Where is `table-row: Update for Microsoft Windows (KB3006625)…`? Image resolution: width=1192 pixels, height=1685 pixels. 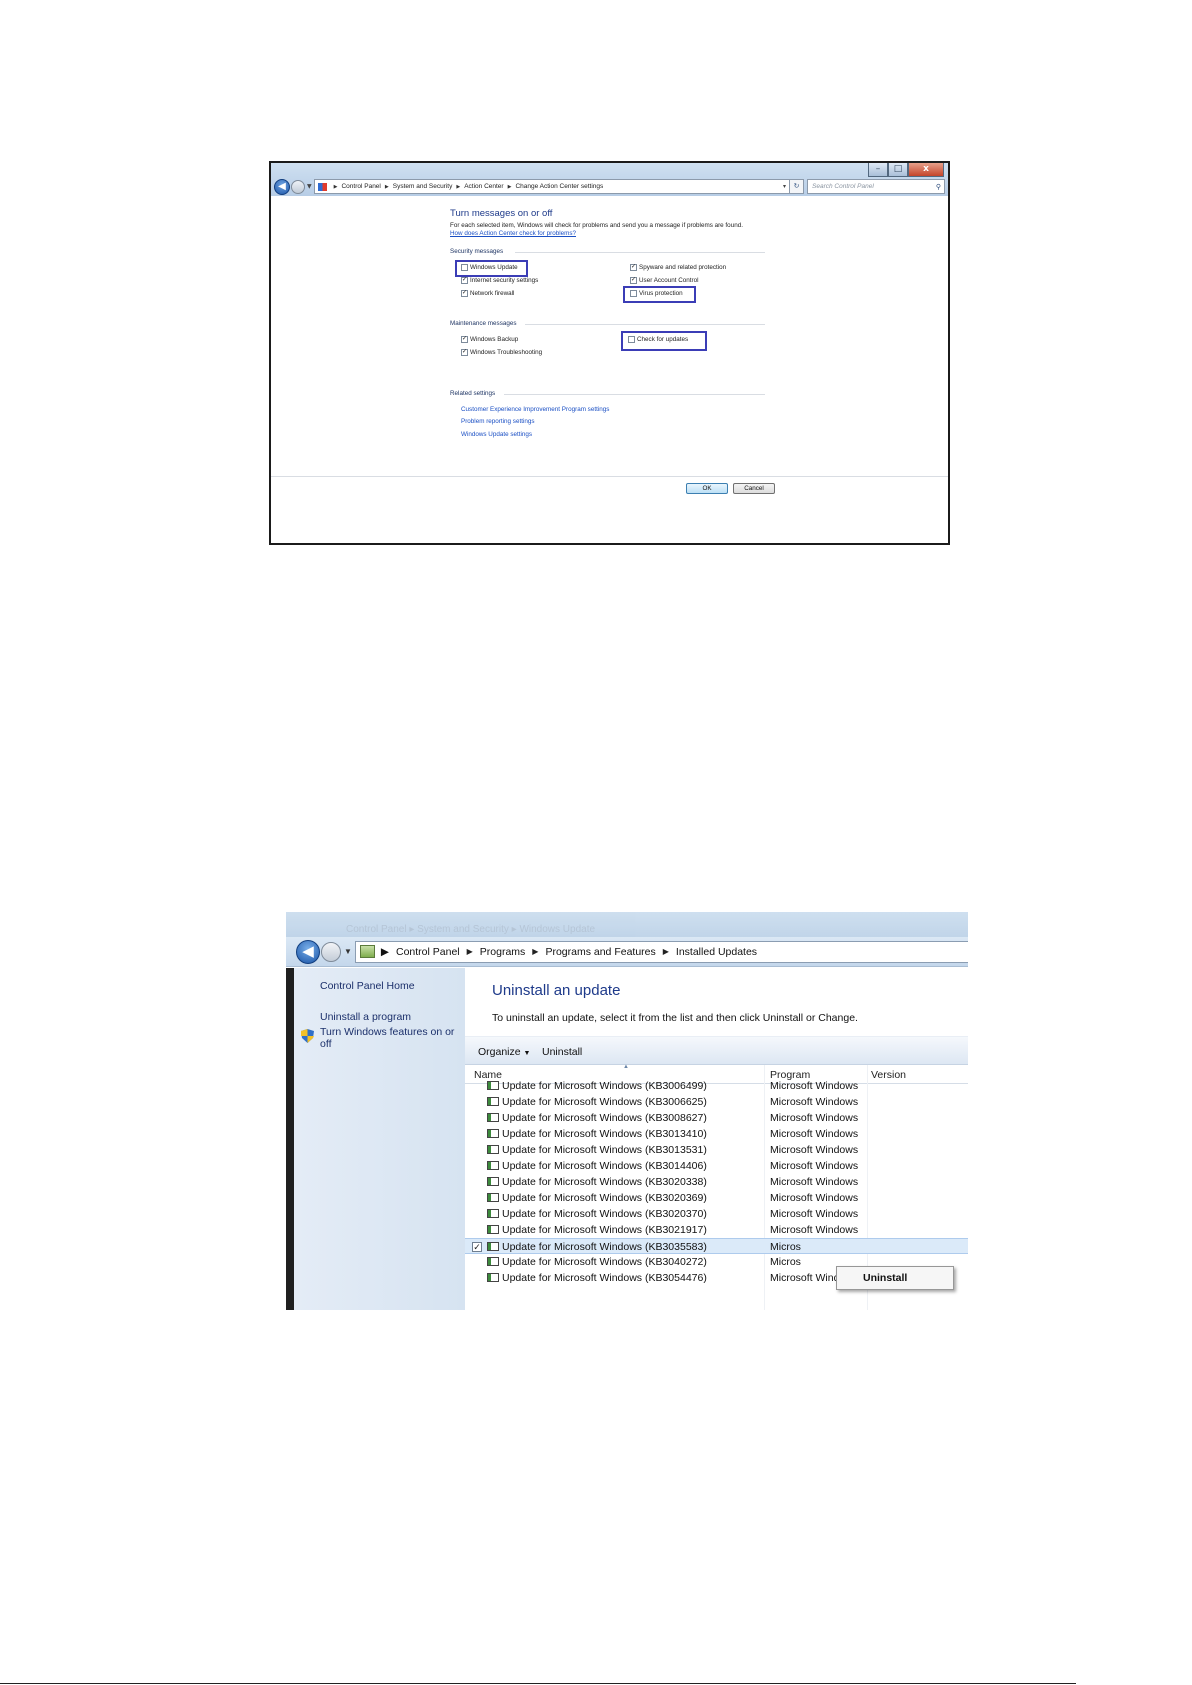
table-row: Update for Microsoft Windows (KB3006625)… is located at coordinates (716, 1102).